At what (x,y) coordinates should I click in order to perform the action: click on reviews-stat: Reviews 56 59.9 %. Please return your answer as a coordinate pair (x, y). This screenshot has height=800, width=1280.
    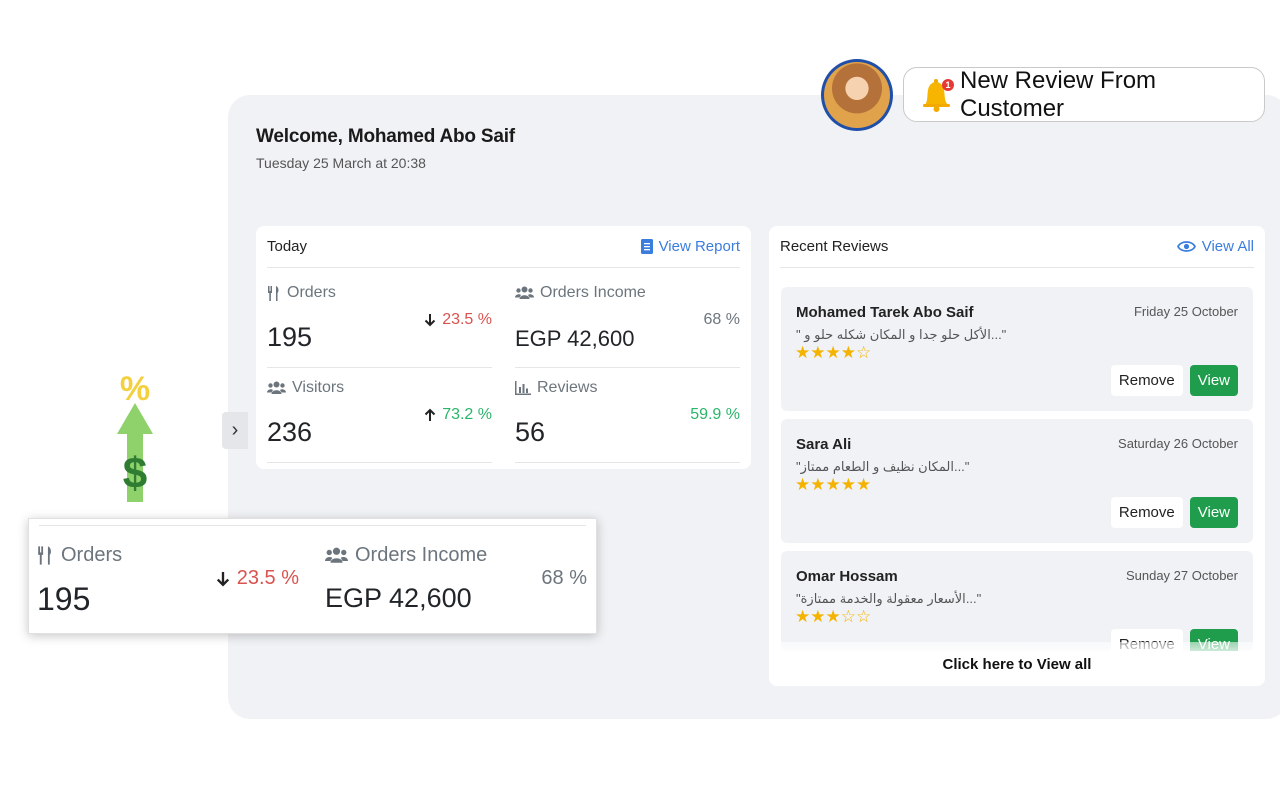
    Looking at the image, I should click on (627, 416).